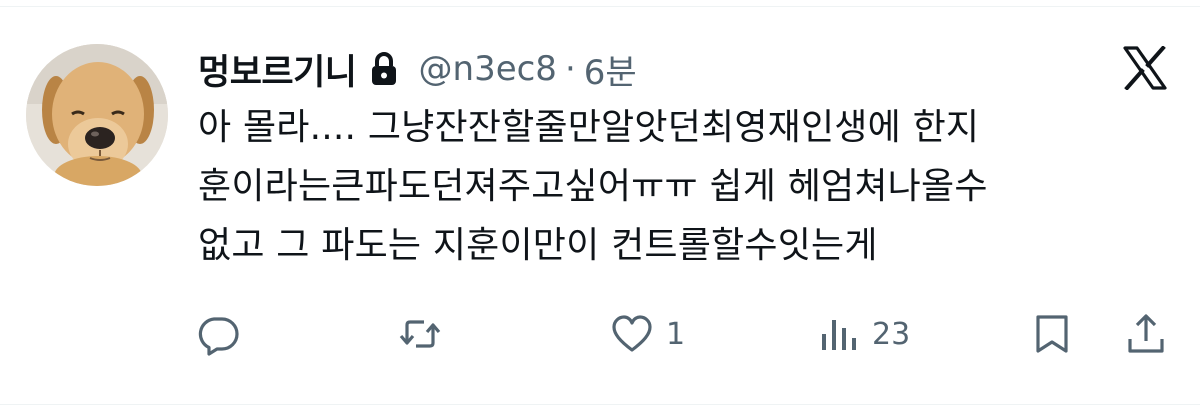 The image size is (1200, 408). Describe the element at coordinates (600, 6) in the screenshot. I see `top-divider` at that location.